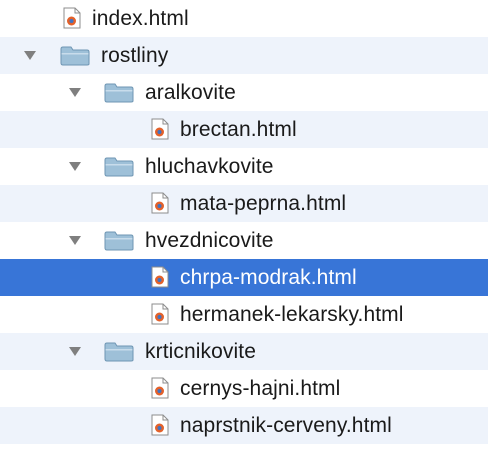 The width and height of the screenshot is (488, 456). I want to click on tree-item-label: mata-peprna.html, so click(263, 203).